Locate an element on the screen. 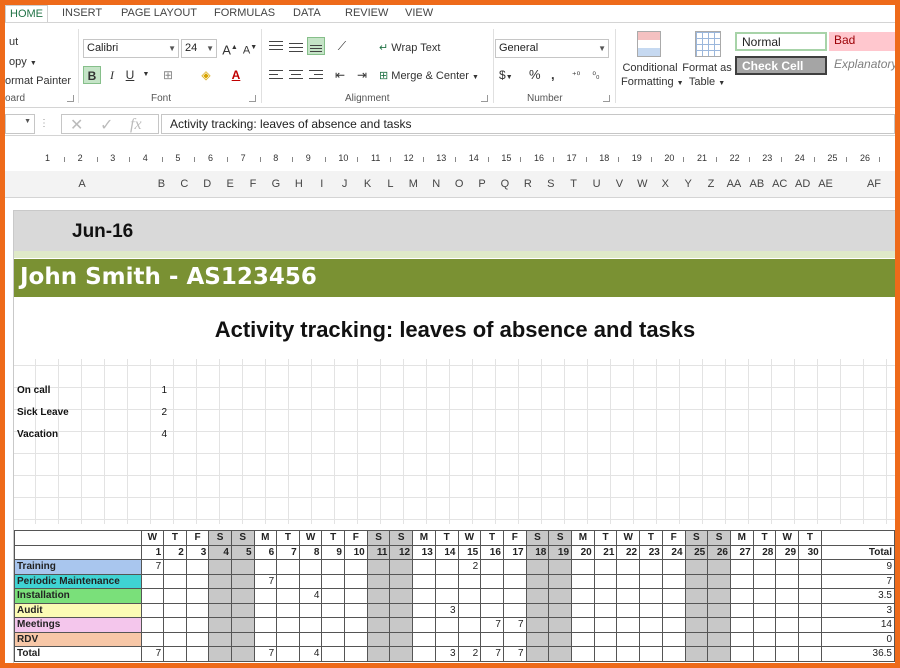 The image size is (900, 668). day-number-cell: 9 is located at coordinates (333, 552).